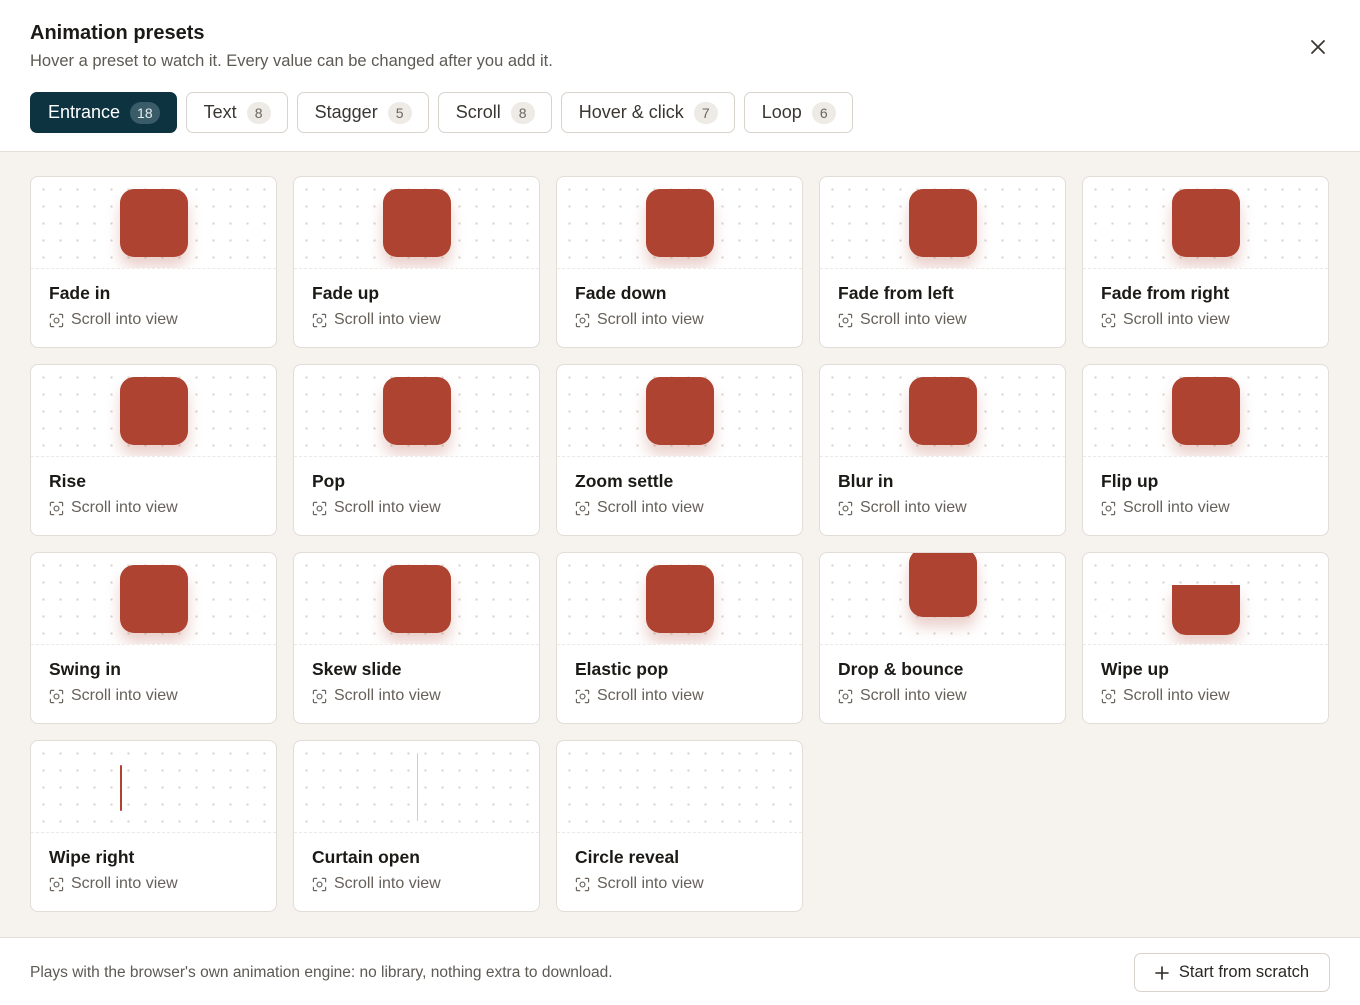 Image resolution: width=1360 pixels, height=1005 pixels. I want to click on start-from-scratch-label: Start from scratch, so click(1244, 972).